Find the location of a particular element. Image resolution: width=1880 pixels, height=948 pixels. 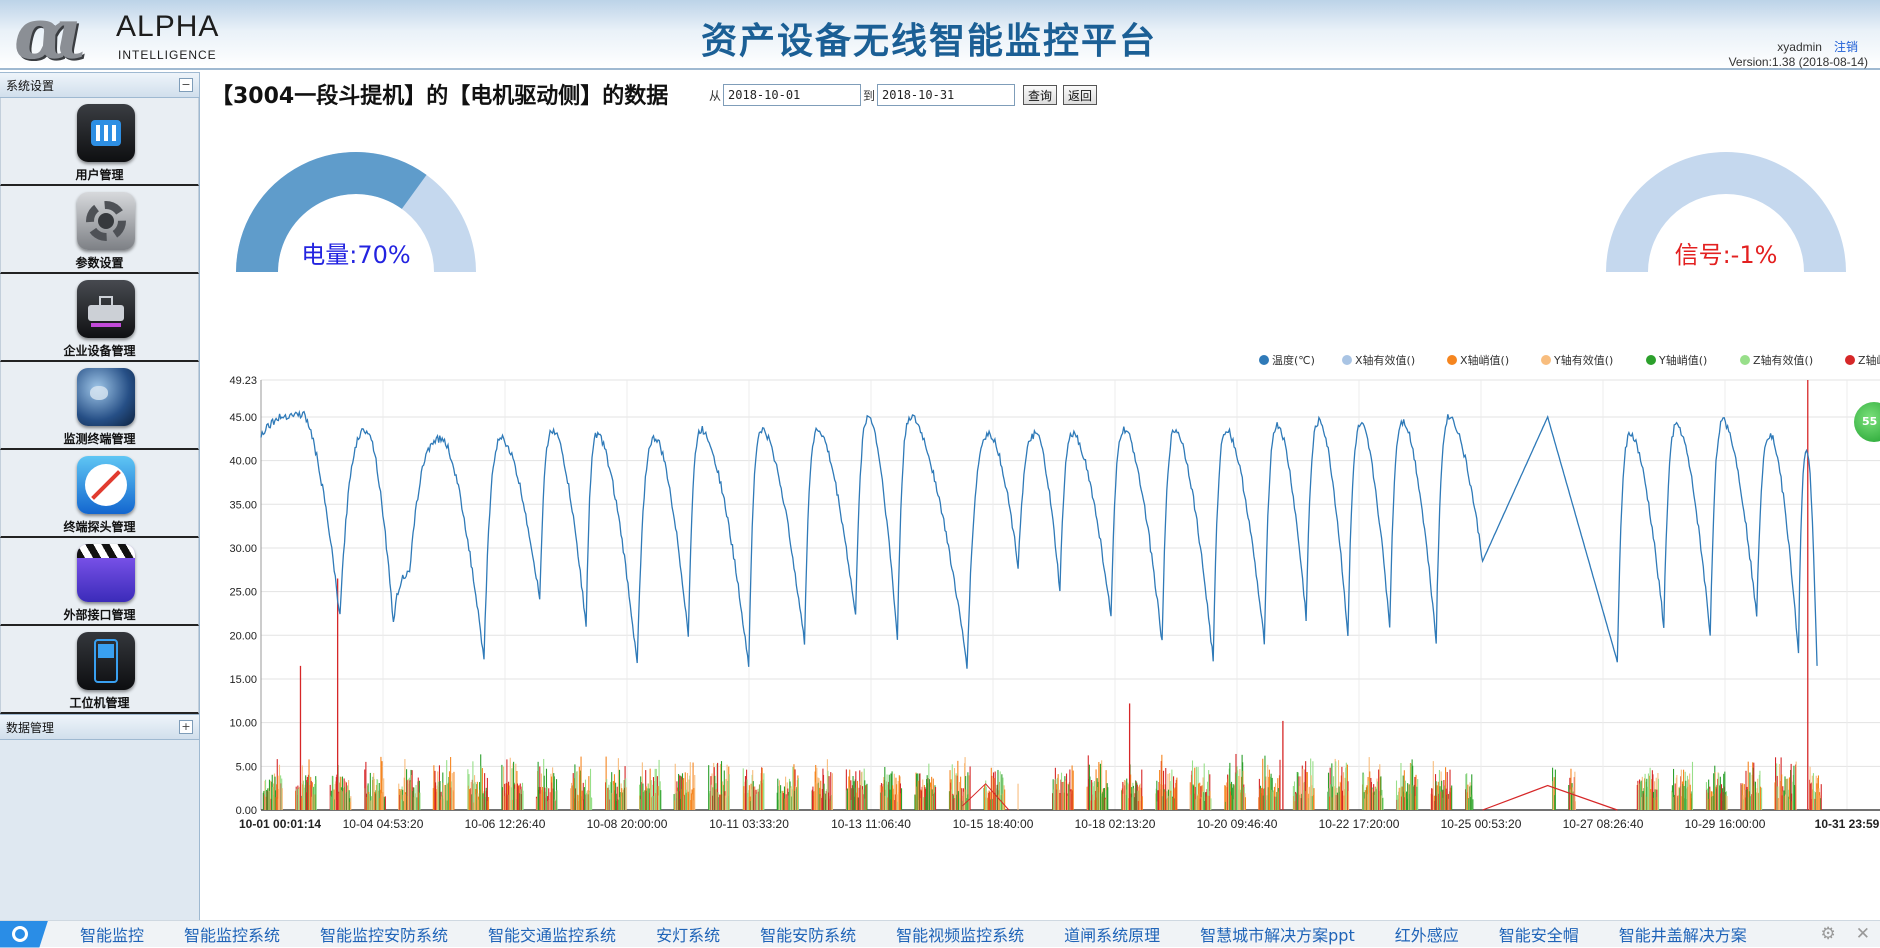

panel-header-system-settings: 系统设置 − is located at coordinates (99, 85).